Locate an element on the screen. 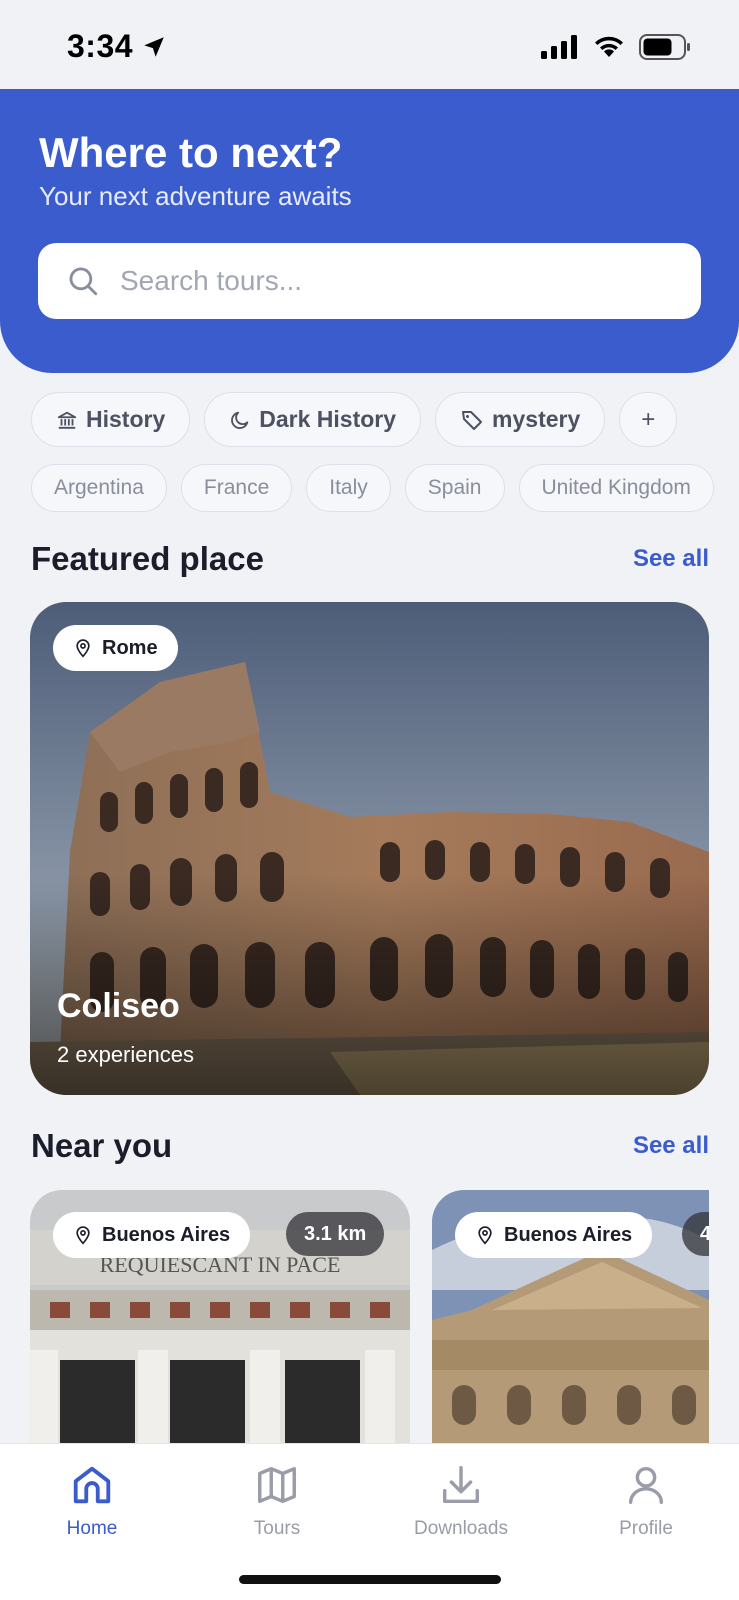  chip-label: United Kingdom is located at coordinates (616, 487).